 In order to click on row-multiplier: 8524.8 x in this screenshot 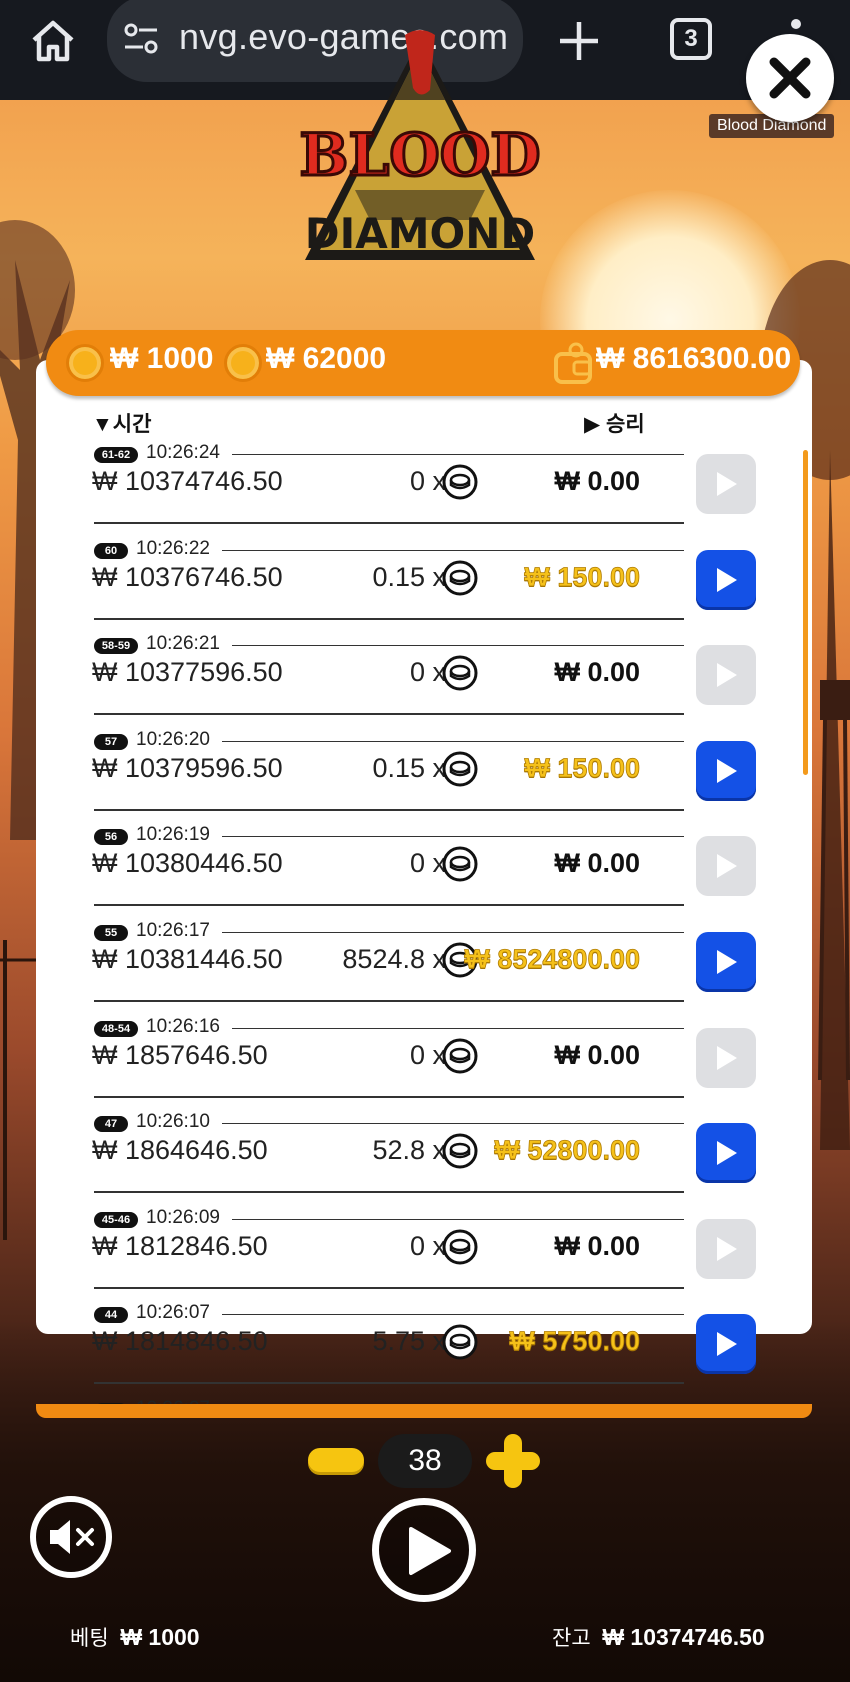, I will do `click(394, 959)`.